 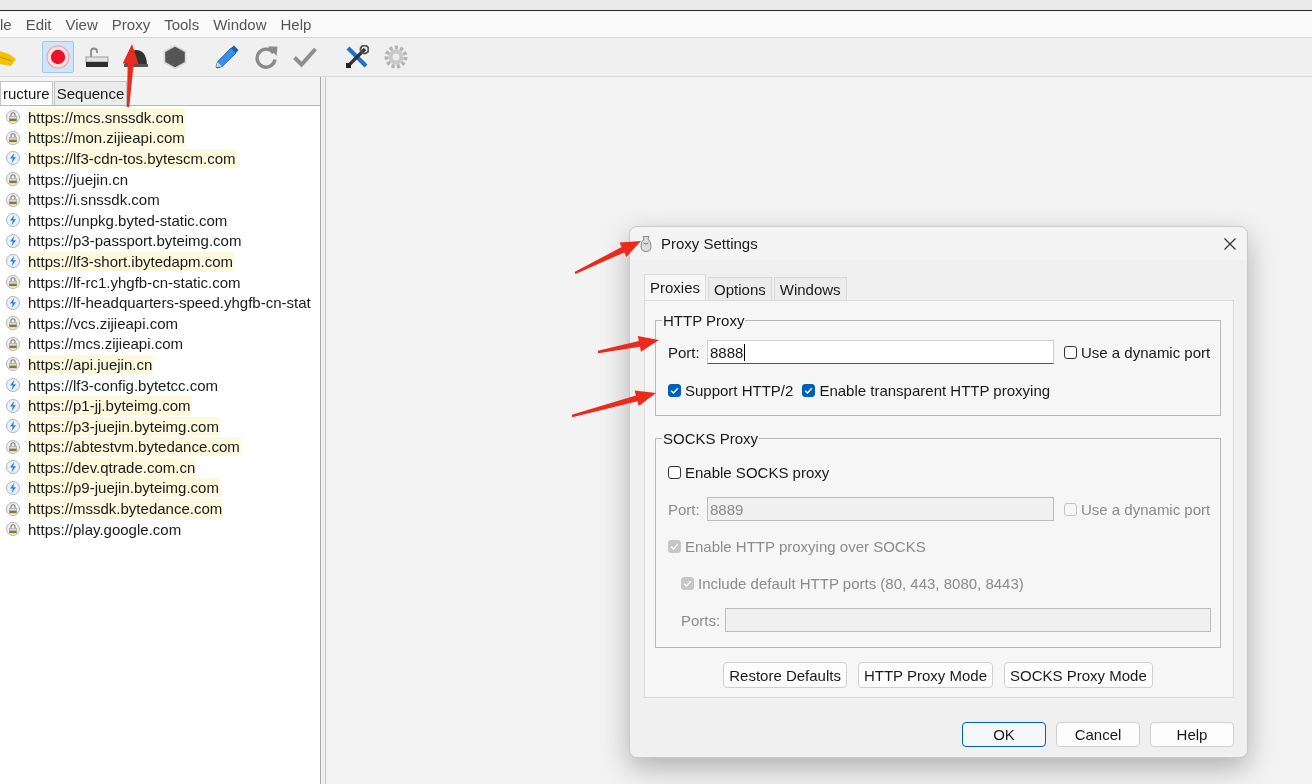 I want to click on menu-item: Help, so click(x=296, y=24).